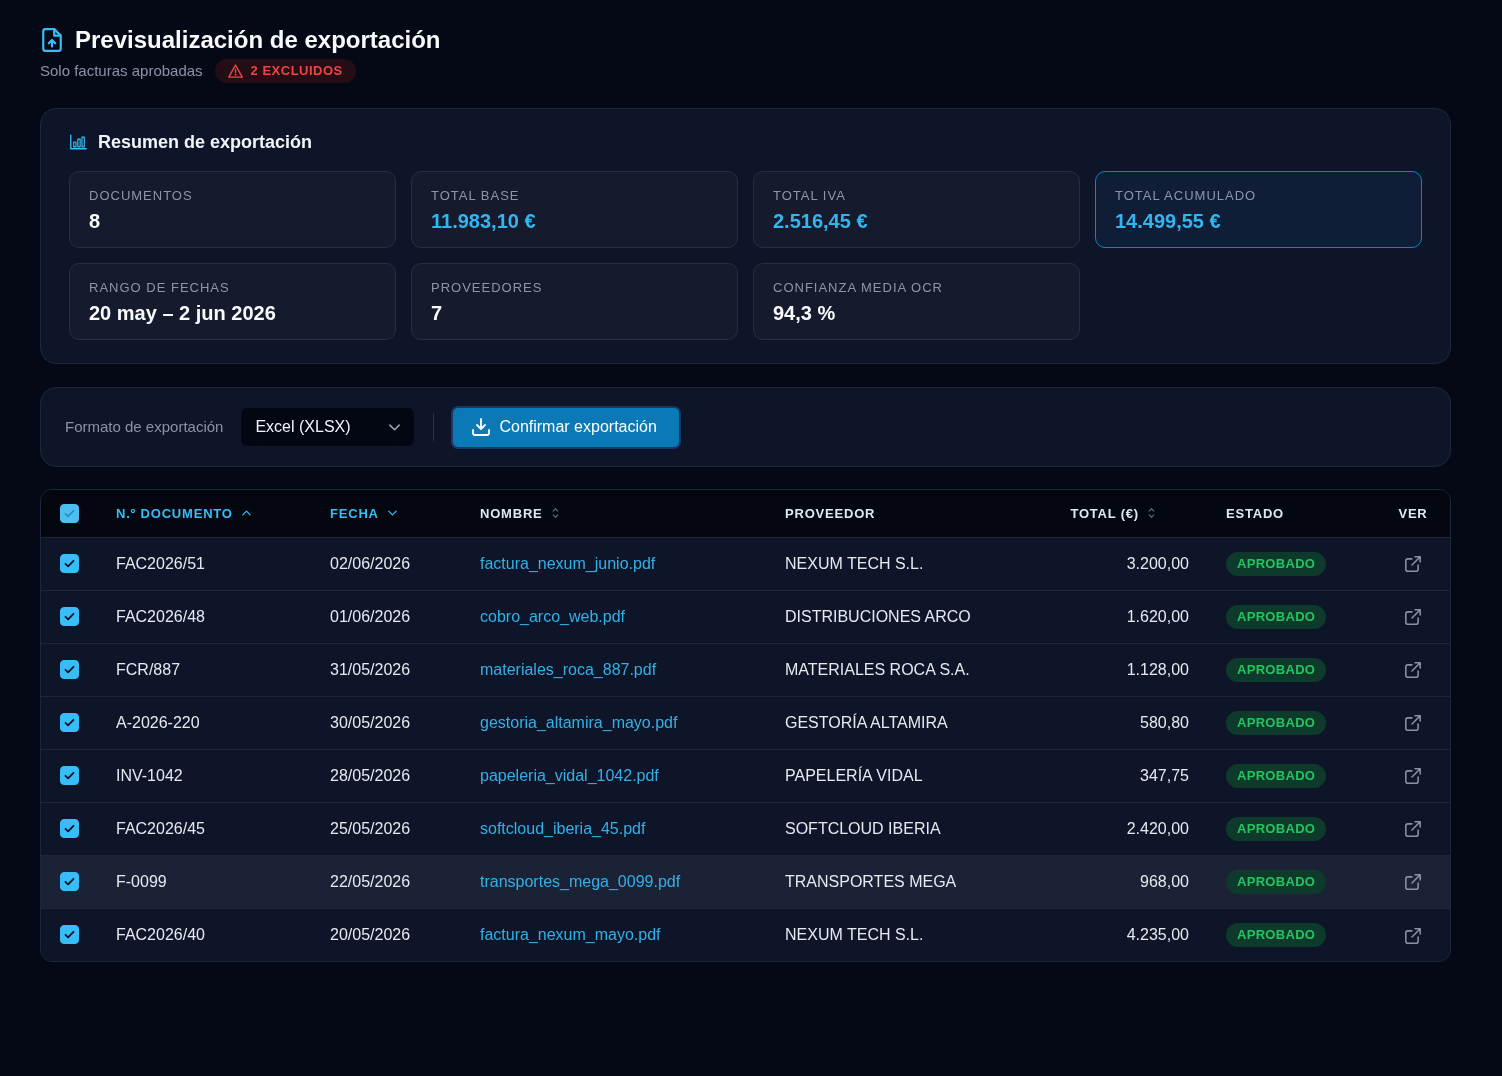 The height and width of the screenshot is (1076, 1502). What do you see at coordinates (579, 722) in the screenshot?
I see `file-link: gestoria_altamira_mayo.pdf` at bounding box center [579, 722].